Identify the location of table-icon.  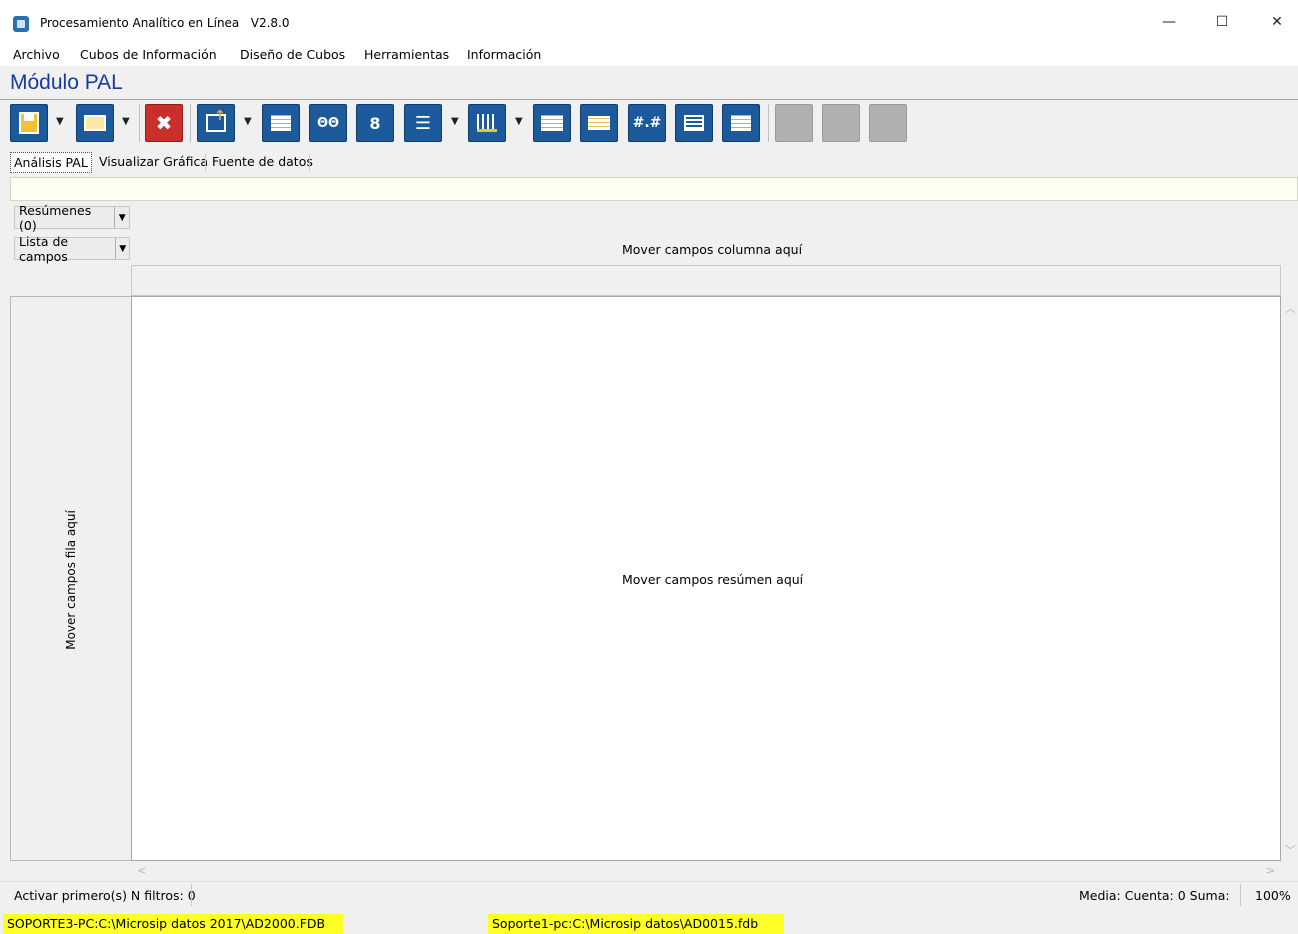
(552, 123).